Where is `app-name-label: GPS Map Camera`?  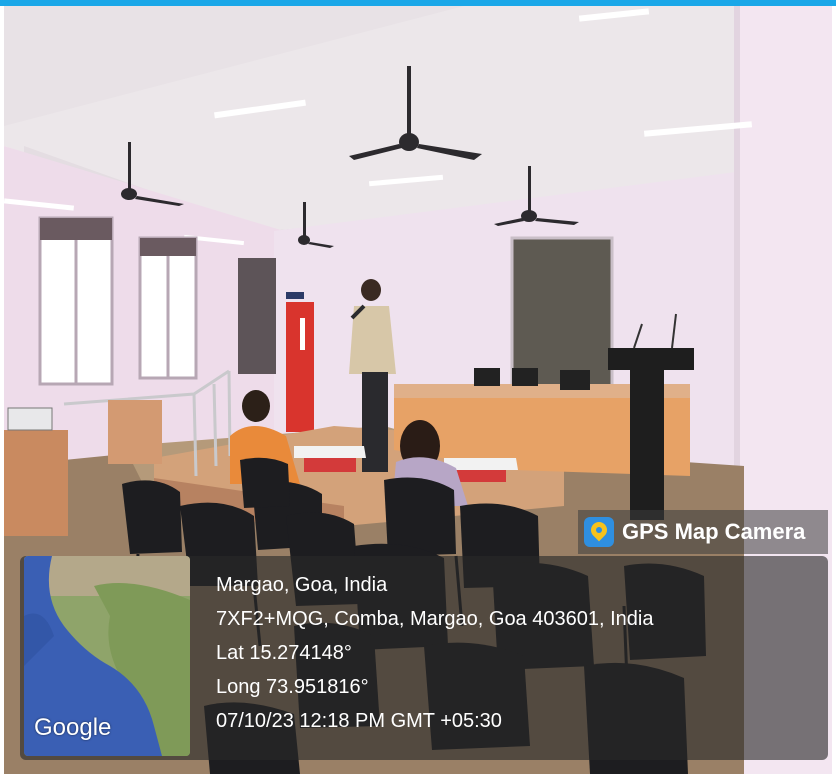 app-name-label: GPS Map Camera is located at coordinates (714, 531).